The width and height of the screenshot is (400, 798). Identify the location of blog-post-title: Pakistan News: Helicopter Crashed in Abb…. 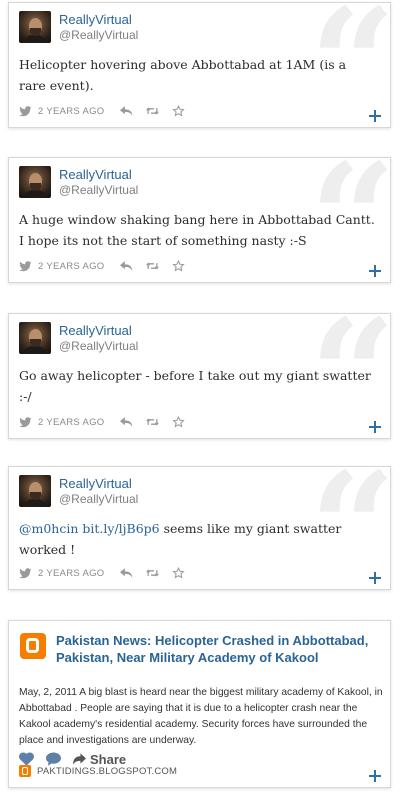
(218, 649).